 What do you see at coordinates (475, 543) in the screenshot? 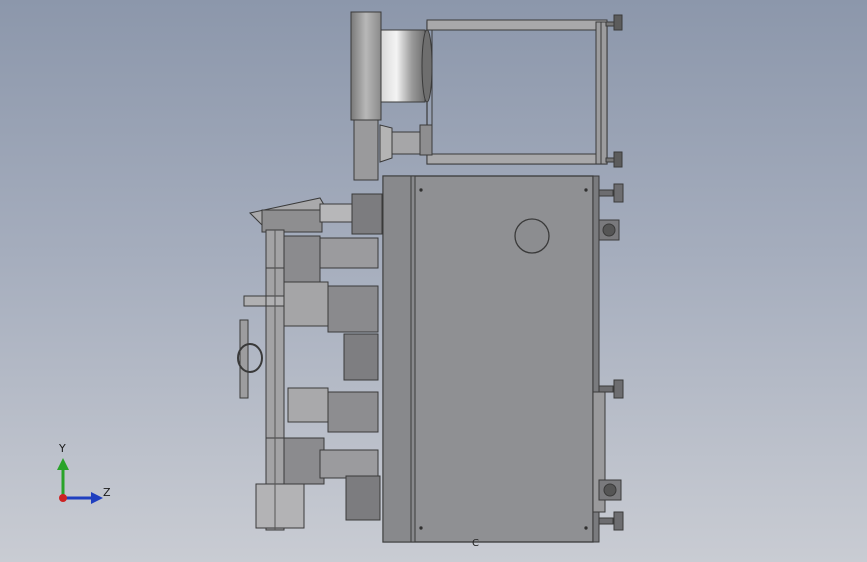
I see `view-mark: C` at bounding box center [475, 543].